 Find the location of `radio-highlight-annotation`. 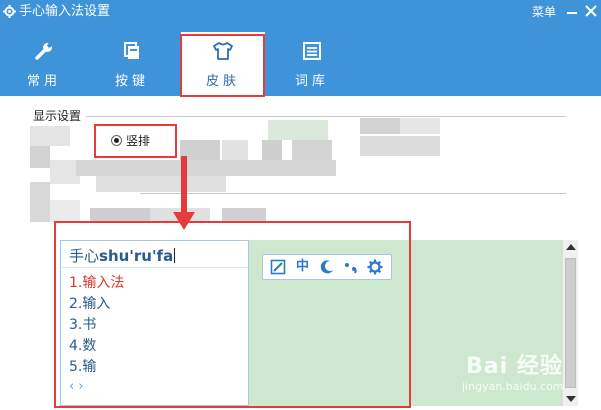

radio-highlight-annotation is located at coordinates (135, 141).